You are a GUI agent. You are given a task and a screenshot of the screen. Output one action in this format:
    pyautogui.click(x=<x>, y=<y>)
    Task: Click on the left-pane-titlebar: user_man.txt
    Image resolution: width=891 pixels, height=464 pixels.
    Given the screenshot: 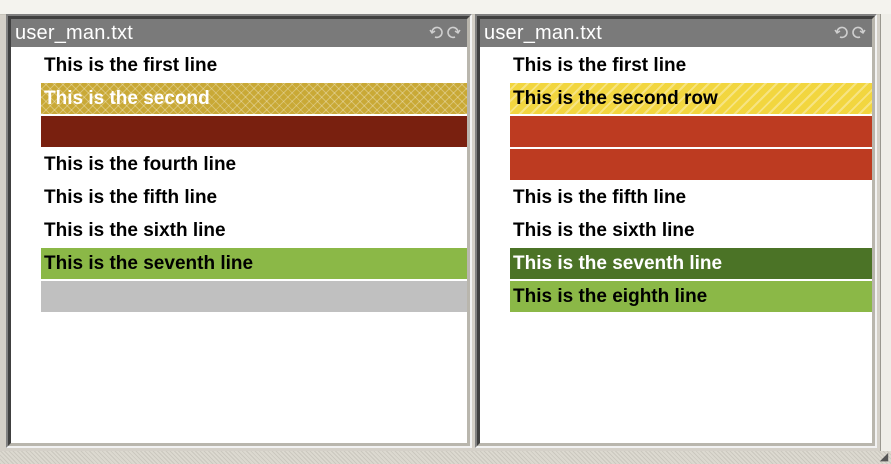 What is the action you would take?
    pyautogui.click(x=239, y=33)
    